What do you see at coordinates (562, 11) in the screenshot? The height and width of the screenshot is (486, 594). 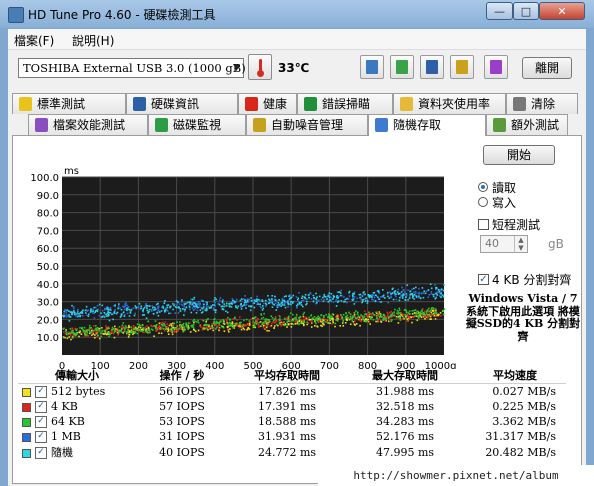 I see `close-button: ✕` at bounding box center [562, 11].